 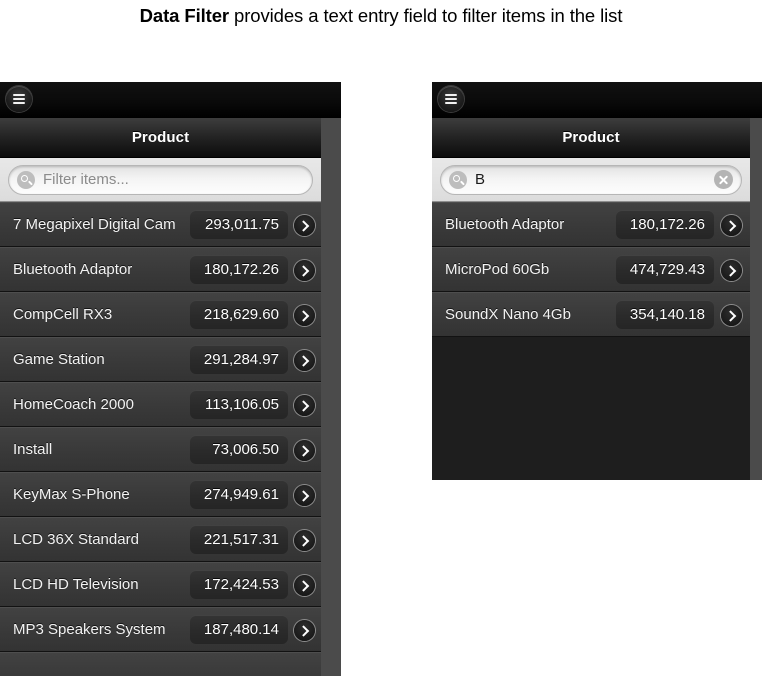 I want to click on row-value: 221,517.31, so click(x=239, y=539).